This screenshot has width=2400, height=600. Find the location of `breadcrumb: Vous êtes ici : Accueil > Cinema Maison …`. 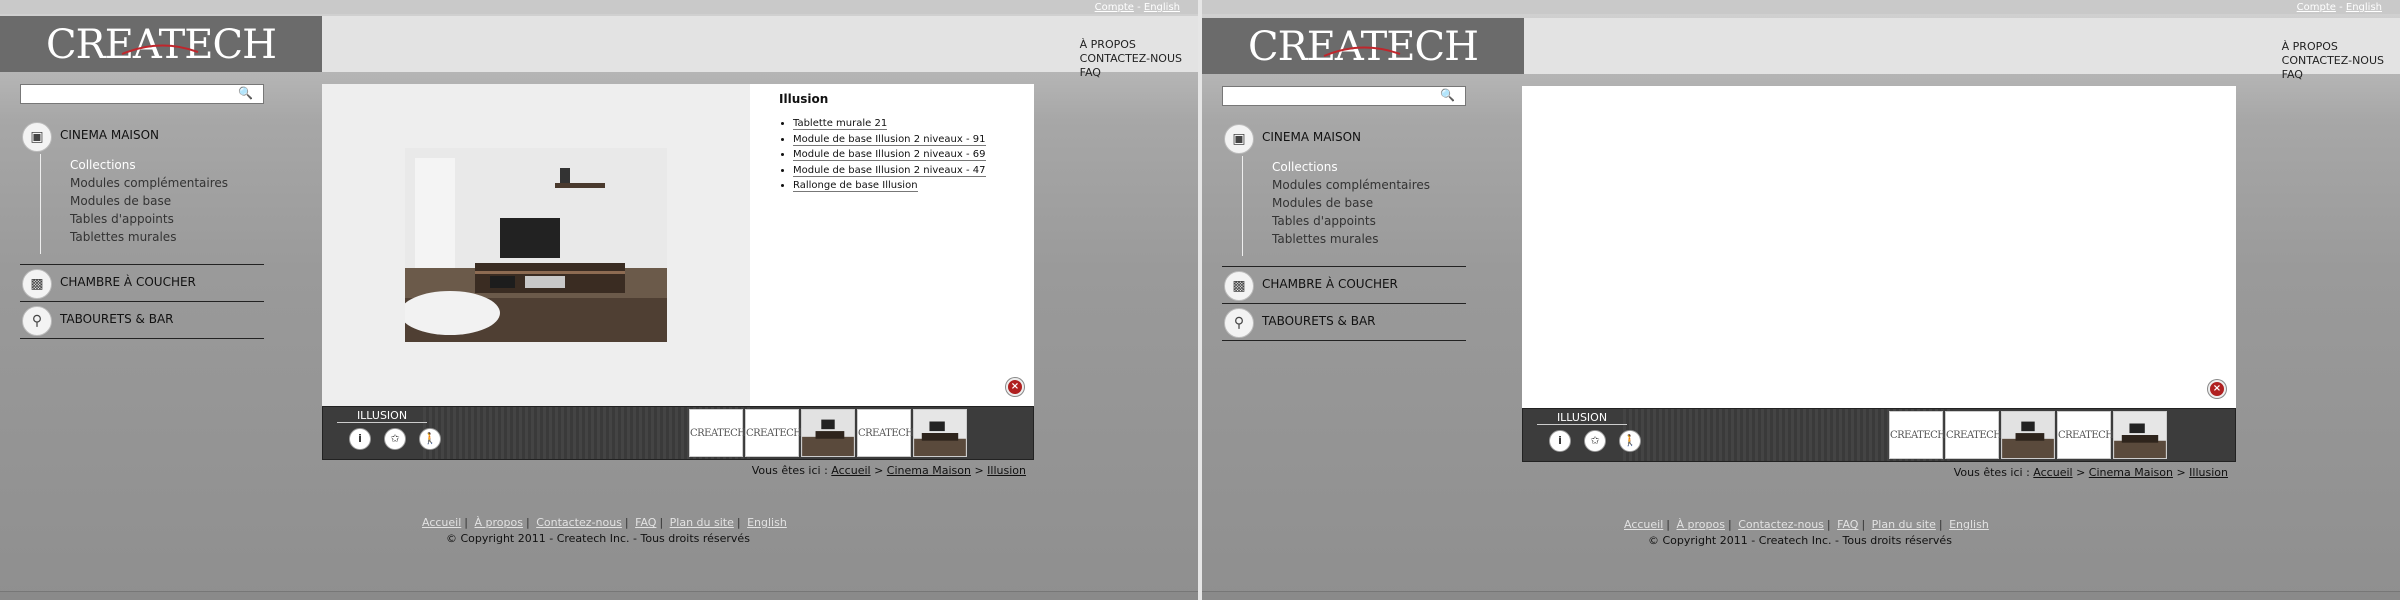

breadcrumb: Vous êtes ici : Accueil > Cinema Maison … is located at coordinates (2091, 472).